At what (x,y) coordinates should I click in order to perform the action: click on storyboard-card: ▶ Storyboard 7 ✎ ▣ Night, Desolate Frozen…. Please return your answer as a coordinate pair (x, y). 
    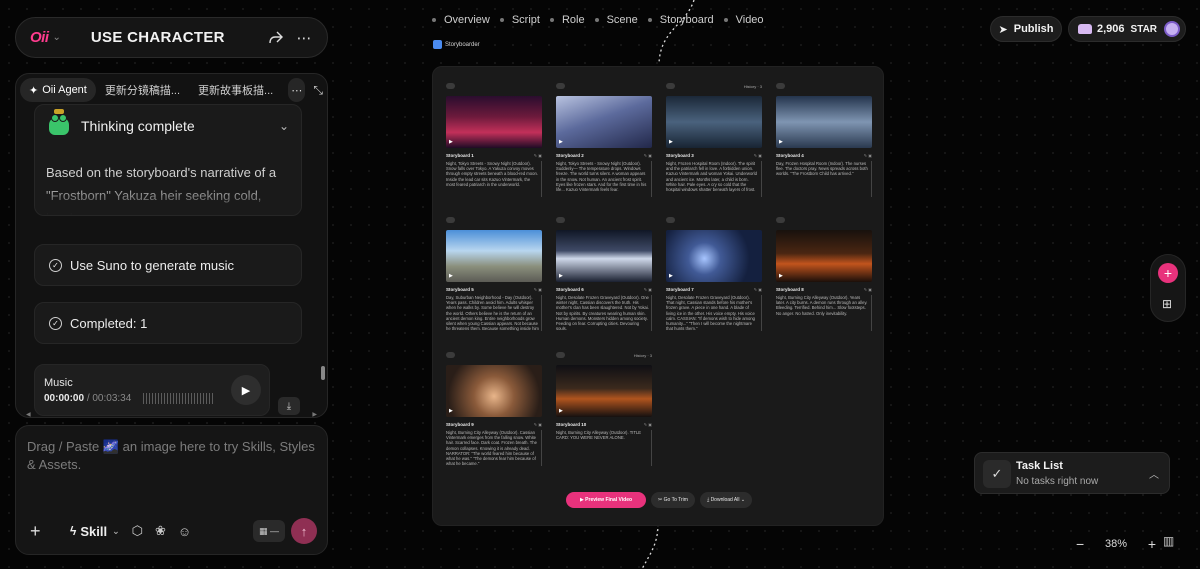
    Looking at the image, I should click on (714, 273).